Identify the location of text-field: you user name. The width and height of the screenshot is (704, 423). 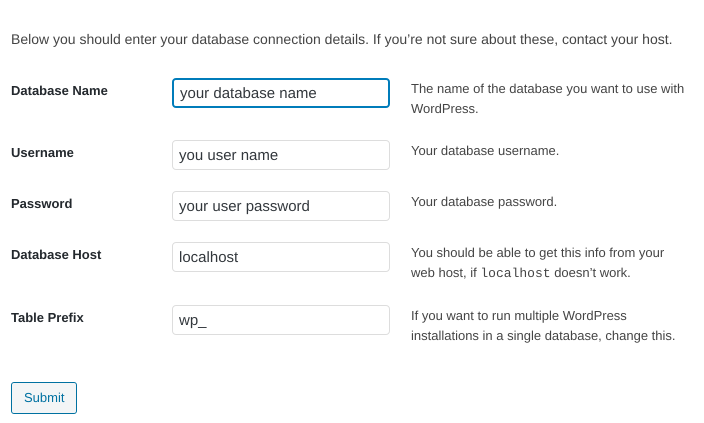
(281, 155).